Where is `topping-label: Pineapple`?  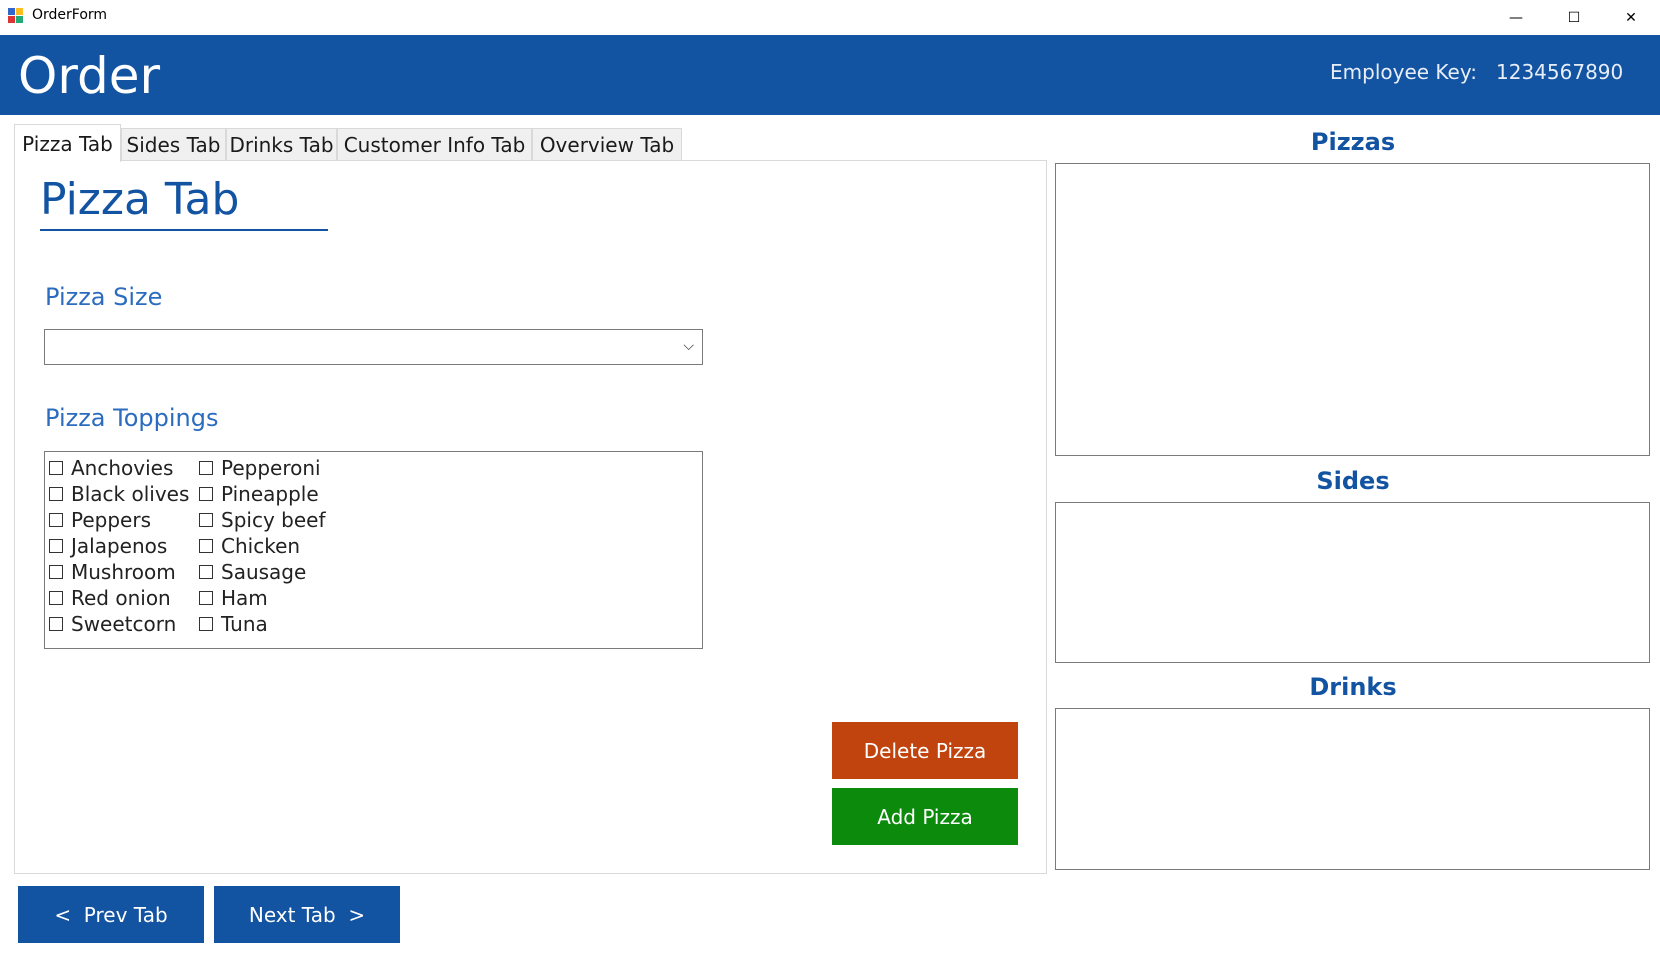
topping-label: Pineapple is located at coordinates (270, 494).